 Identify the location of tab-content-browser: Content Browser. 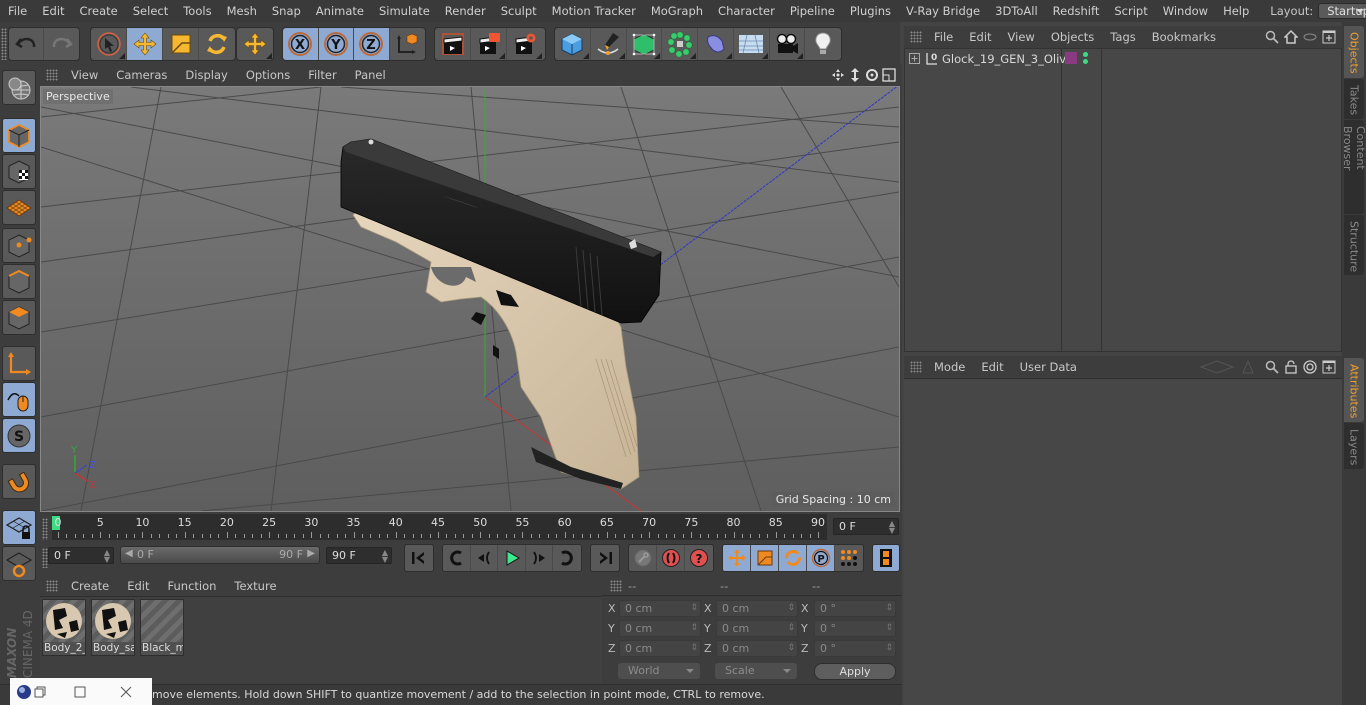
(1353, 167).